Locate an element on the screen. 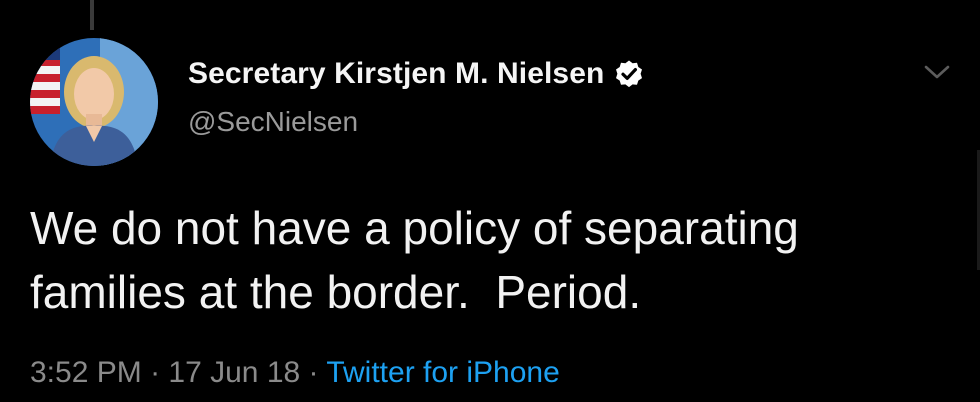 The image size is (980, 402). tweet-metadata: 3:52 PM · 17 Jun 18 · Twitter for iPhone is located at coordinates (295, 373).